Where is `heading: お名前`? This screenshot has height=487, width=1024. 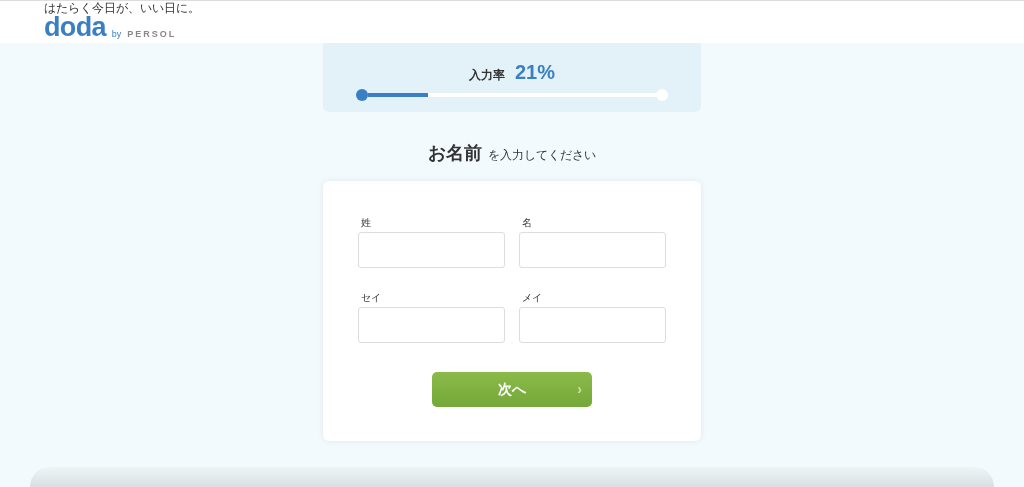 heading: お名前 is located at coordinates (455, 153).